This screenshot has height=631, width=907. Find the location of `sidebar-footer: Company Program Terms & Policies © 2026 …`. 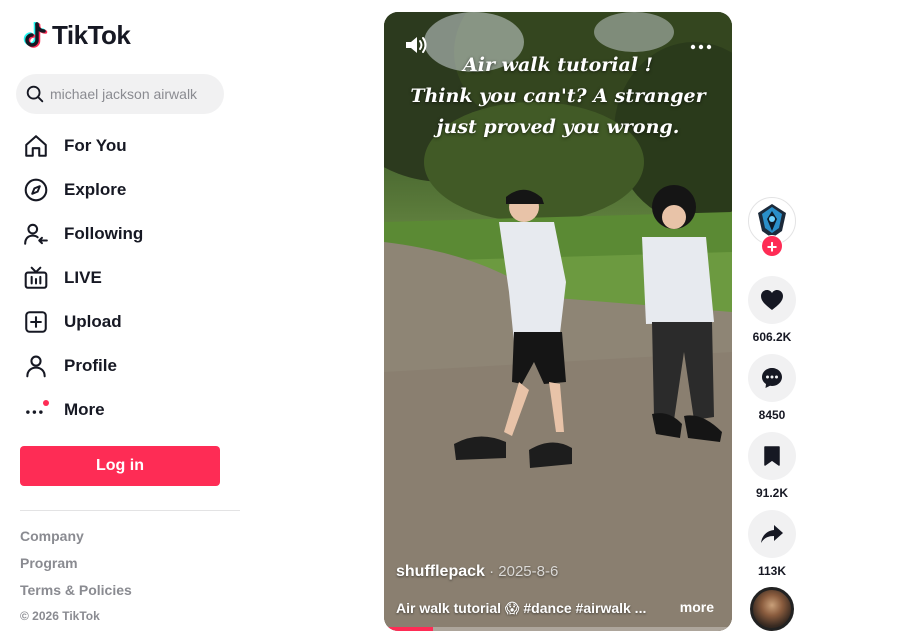

sidebar-footer: Company Program Terms & Policies © 2026 … is located at coordinates (76, 575).